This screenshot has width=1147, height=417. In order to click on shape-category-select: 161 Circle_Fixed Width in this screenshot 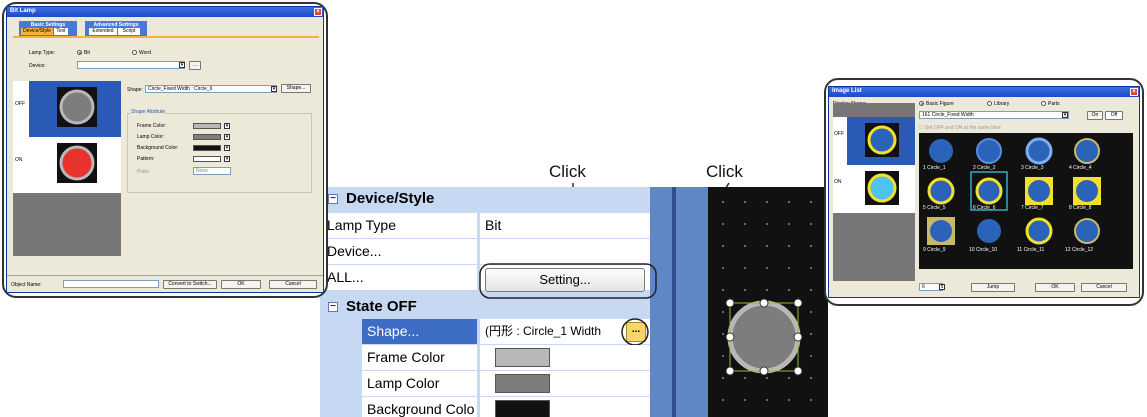, I will do `click(994, 115)`.